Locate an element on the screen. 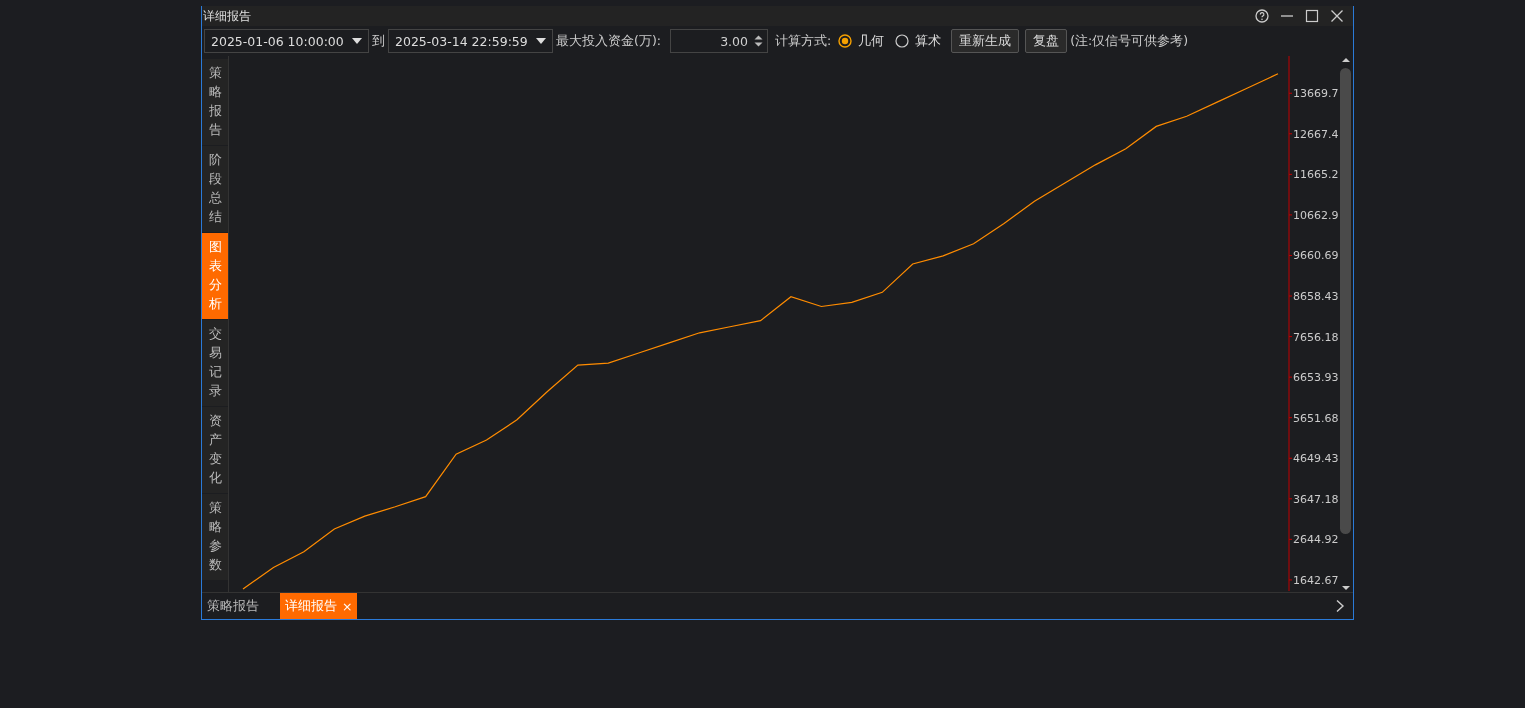  y-tick-label: 2644.92 is located at coordinates (1315, 540).